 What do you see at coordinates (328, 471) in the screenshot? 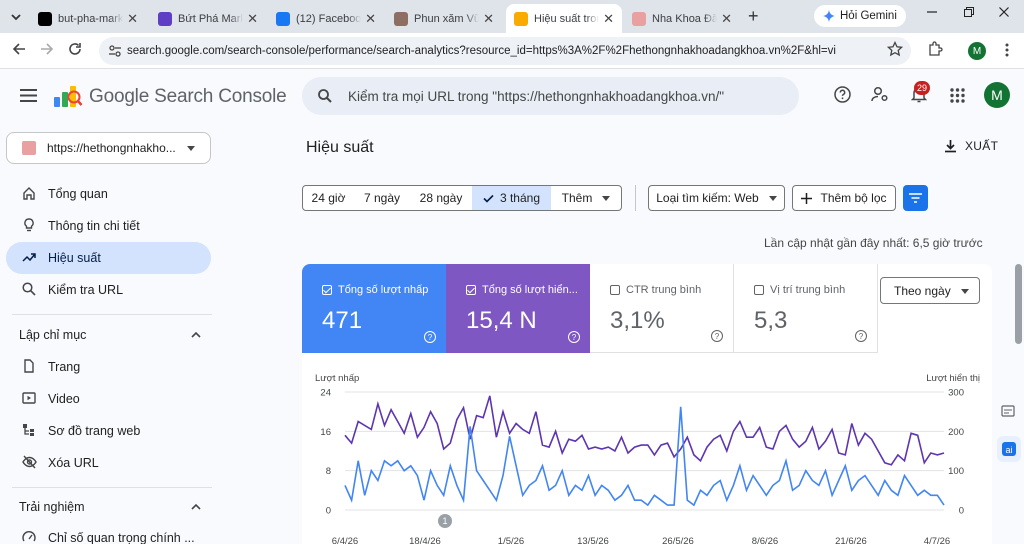
I see `y-left-tick-label: 8` at bounding box center [328, 471].